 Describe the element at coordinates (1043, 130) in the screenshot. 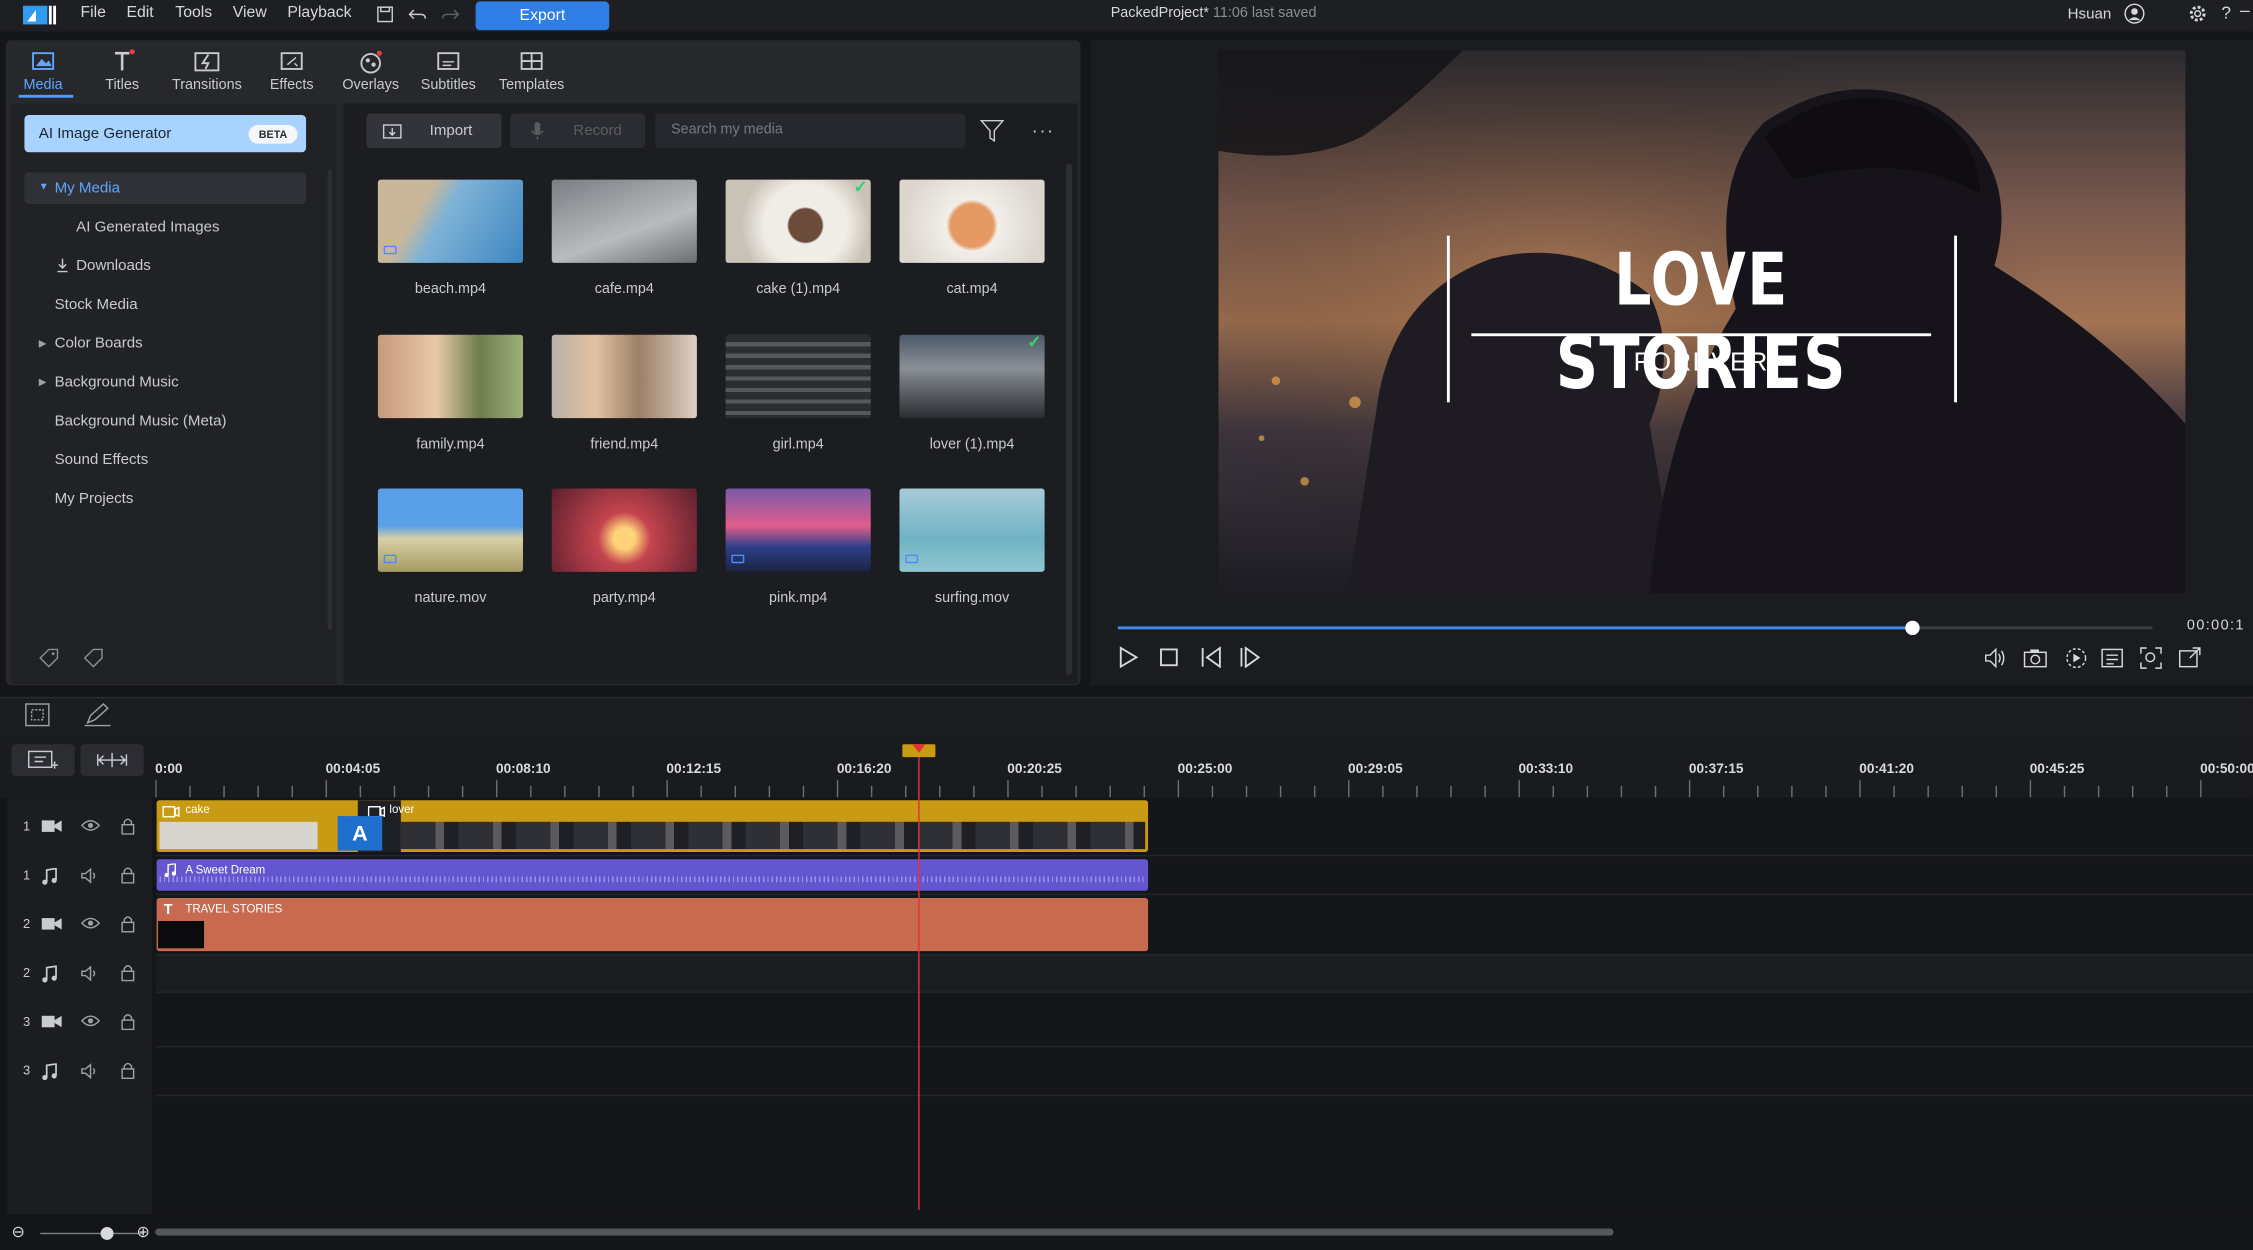

I see `more-options-icon: ···` at that location.